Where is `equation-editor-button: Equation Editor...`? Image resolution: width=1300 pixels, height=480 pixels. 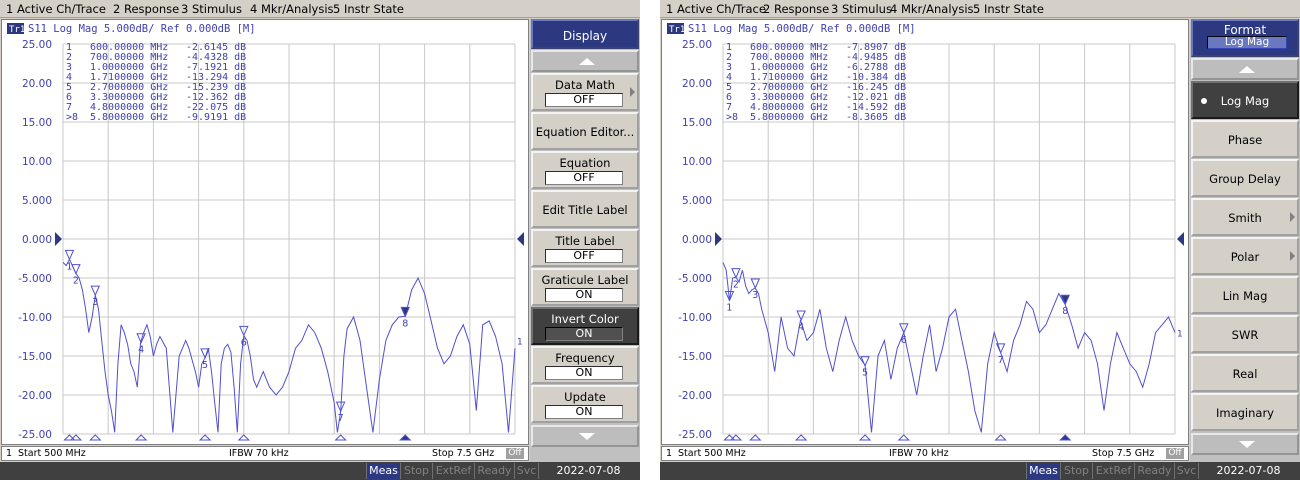
equation-editor-button: Equation Editor... is located at coordinates (585, 131).